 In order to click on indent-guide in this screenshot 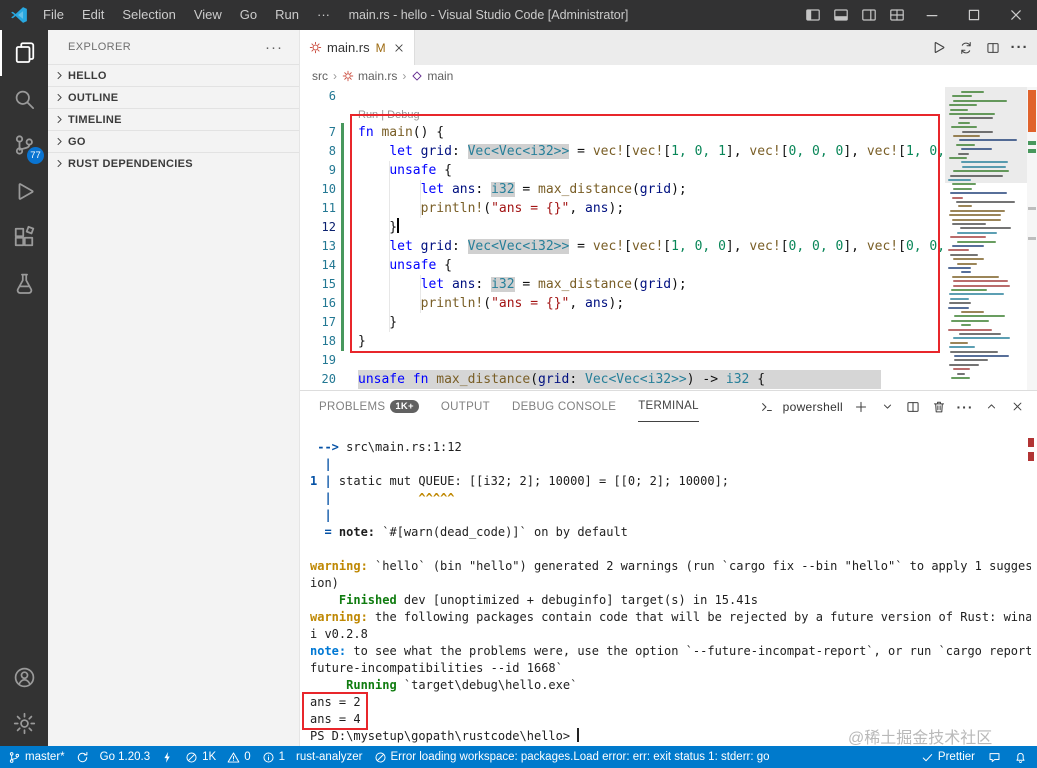, I will do `click(420, 294)`.